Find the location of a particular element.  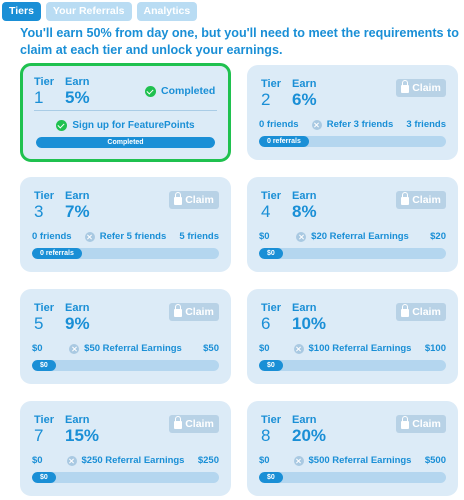

progress-fill: Completed is located at coordinates (125, 142).